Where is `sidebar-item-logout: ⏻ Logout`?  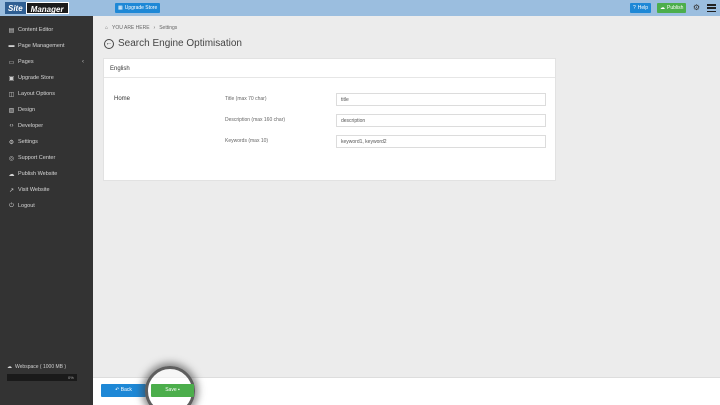 sidebar-item-logout: ⏻ Logout is located at coordinates (46, 206).